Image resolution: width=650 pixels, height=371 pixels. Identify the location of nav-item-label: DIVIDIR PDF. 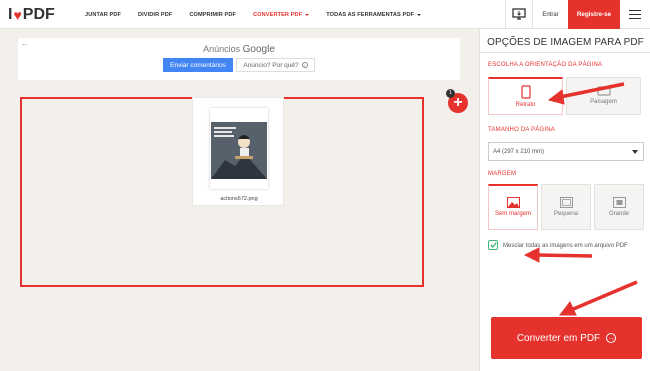
(155, 14).